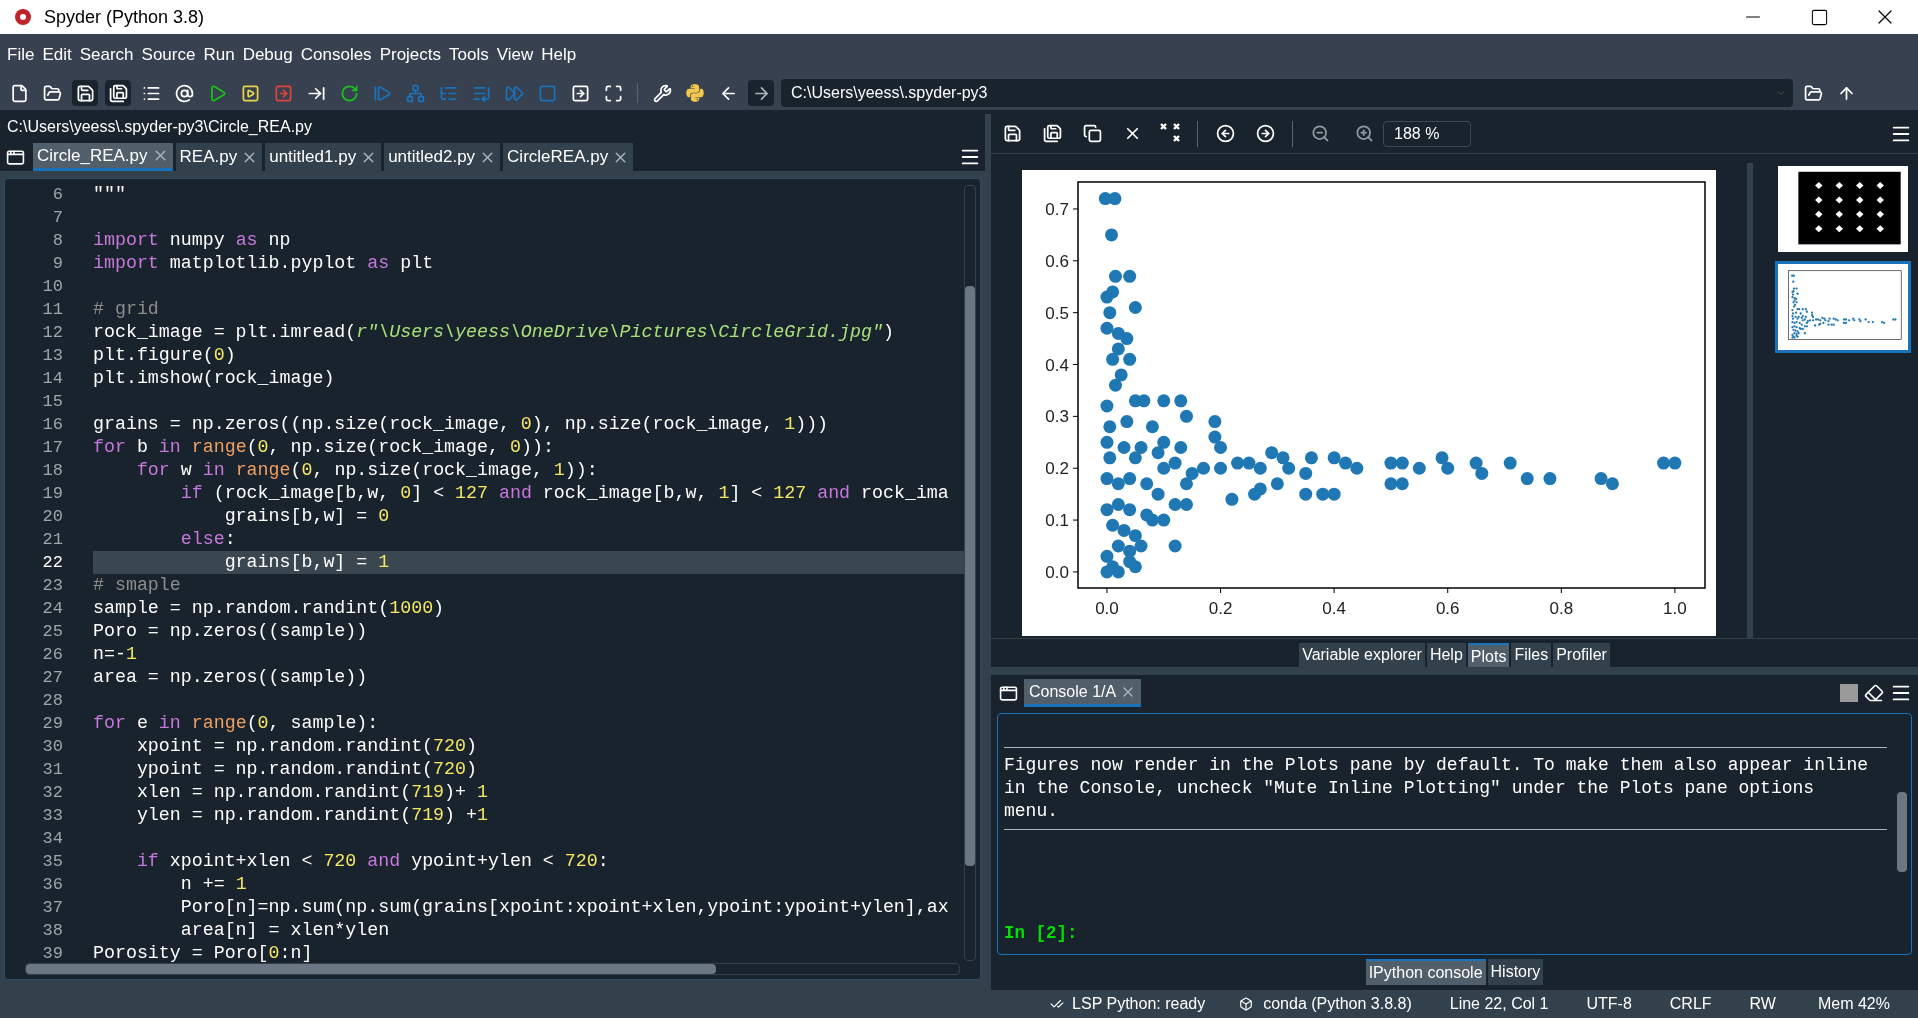 The image size is (1918, 1018). I want to click on line-number: 27, so click(52, 678).